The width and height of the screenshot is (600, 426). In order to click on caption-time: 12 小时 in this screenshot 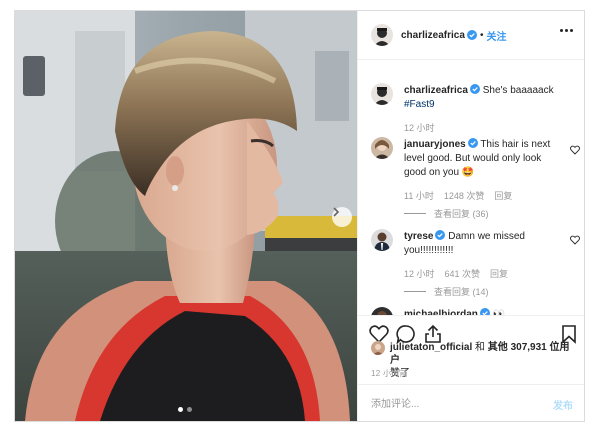, I will do `click(419, 128)`.